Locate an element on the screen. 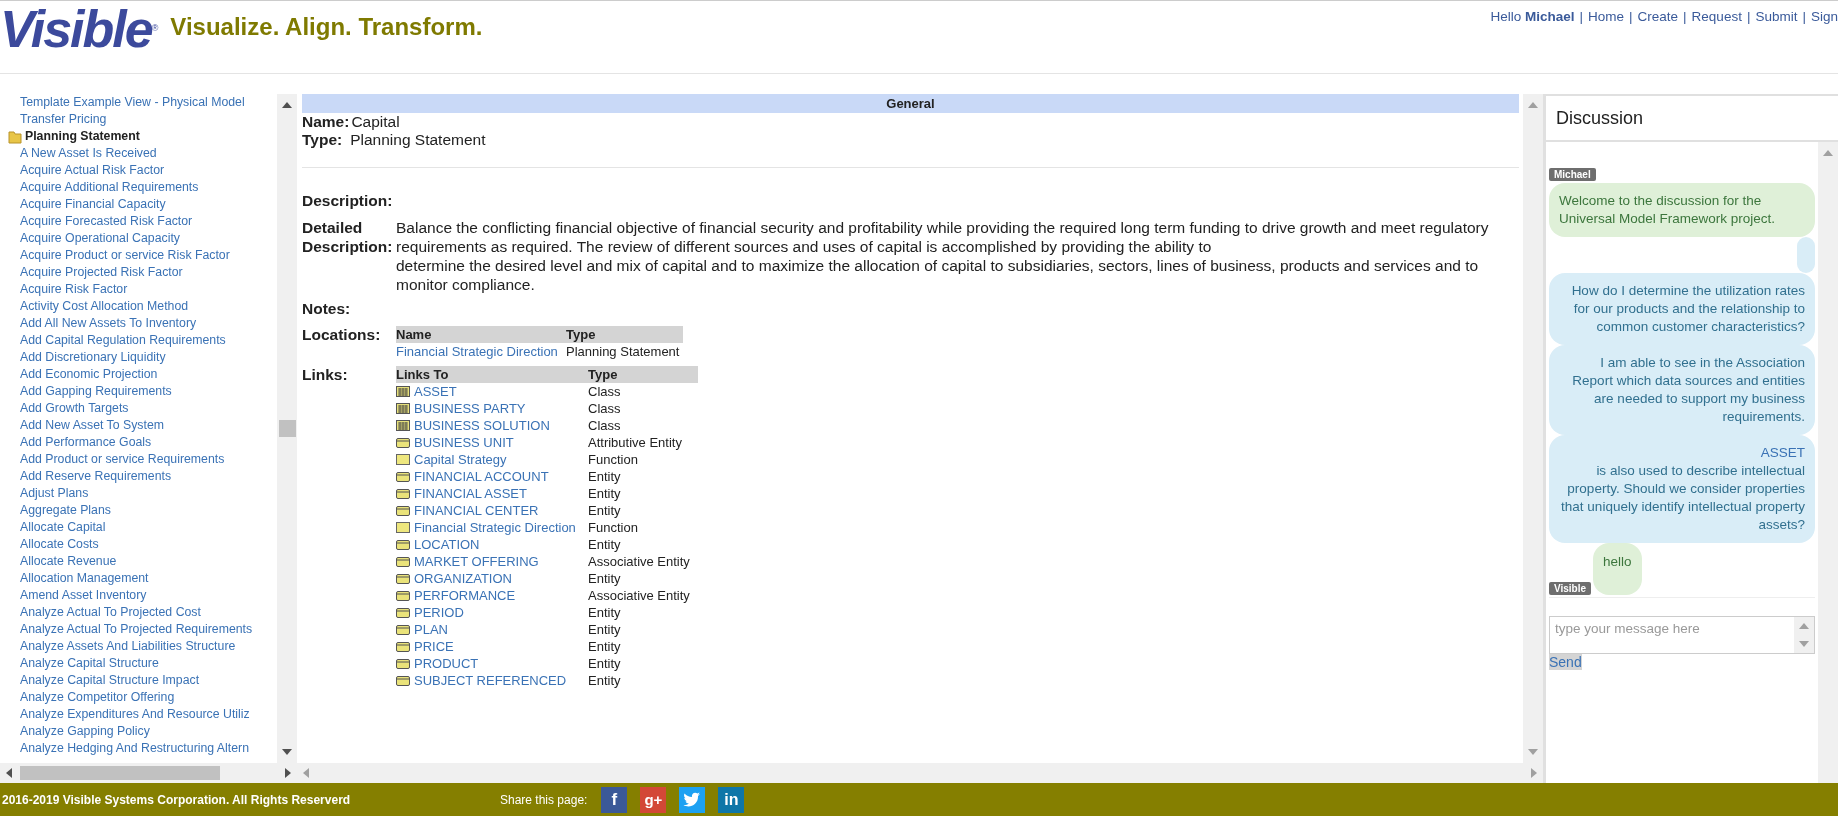  link-item: PRODUCT is located at coordinates (446, 663).